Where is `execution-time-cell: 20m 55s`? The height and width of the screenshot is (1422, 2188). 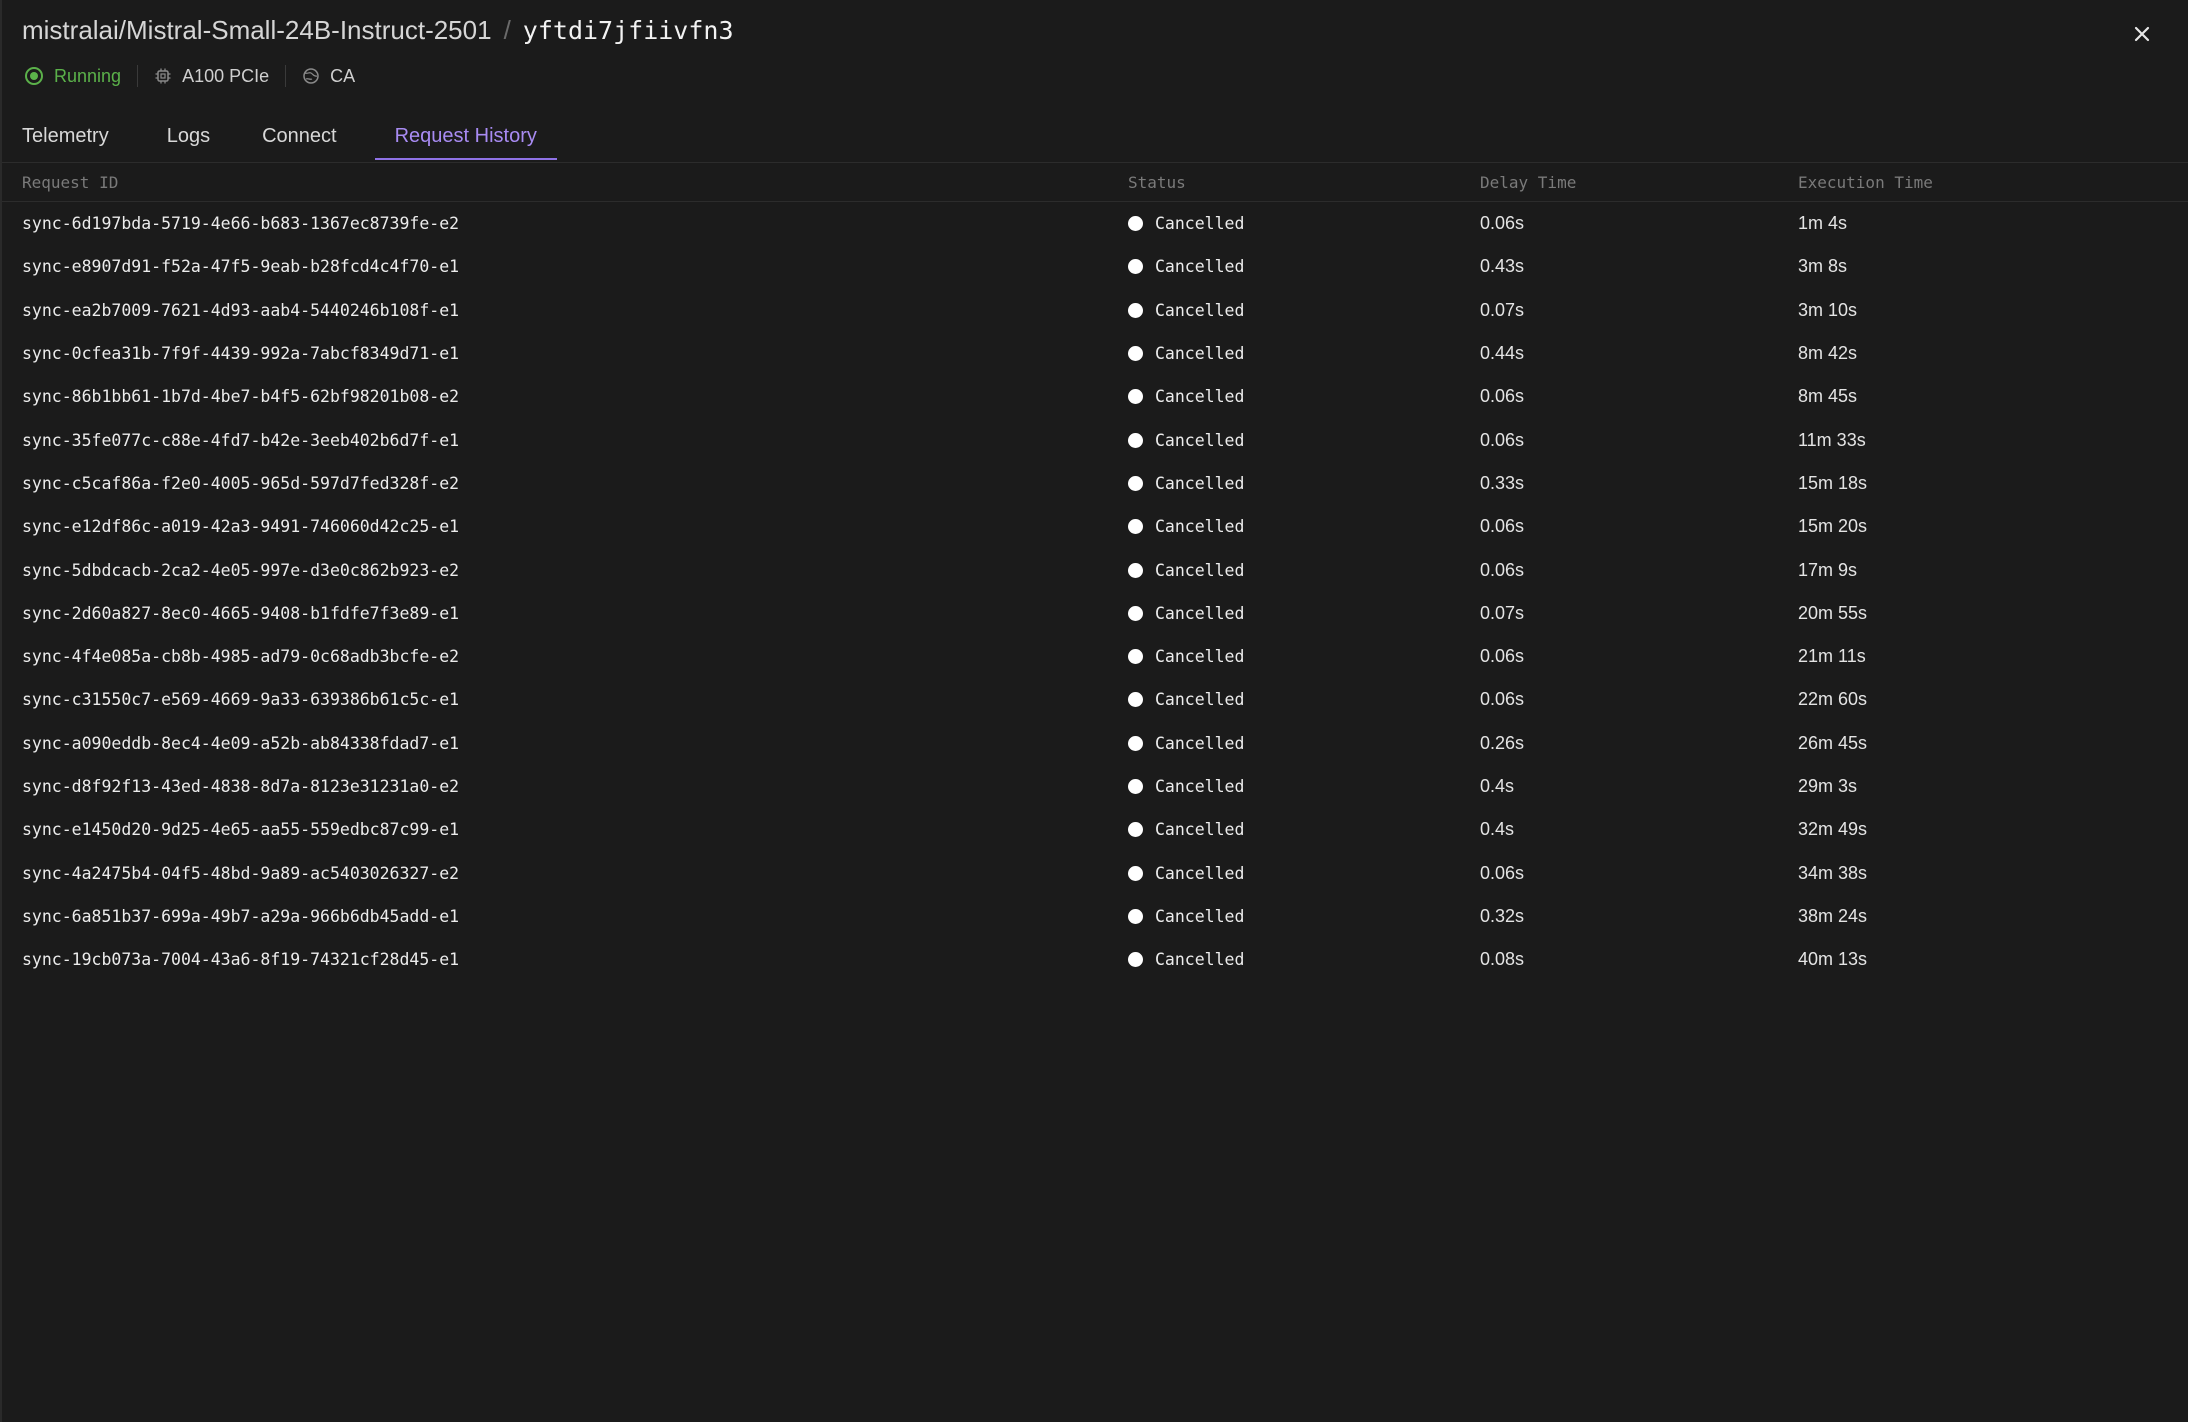 execution-time-cell: 20m 55s is located at coordinates (1833, 612).